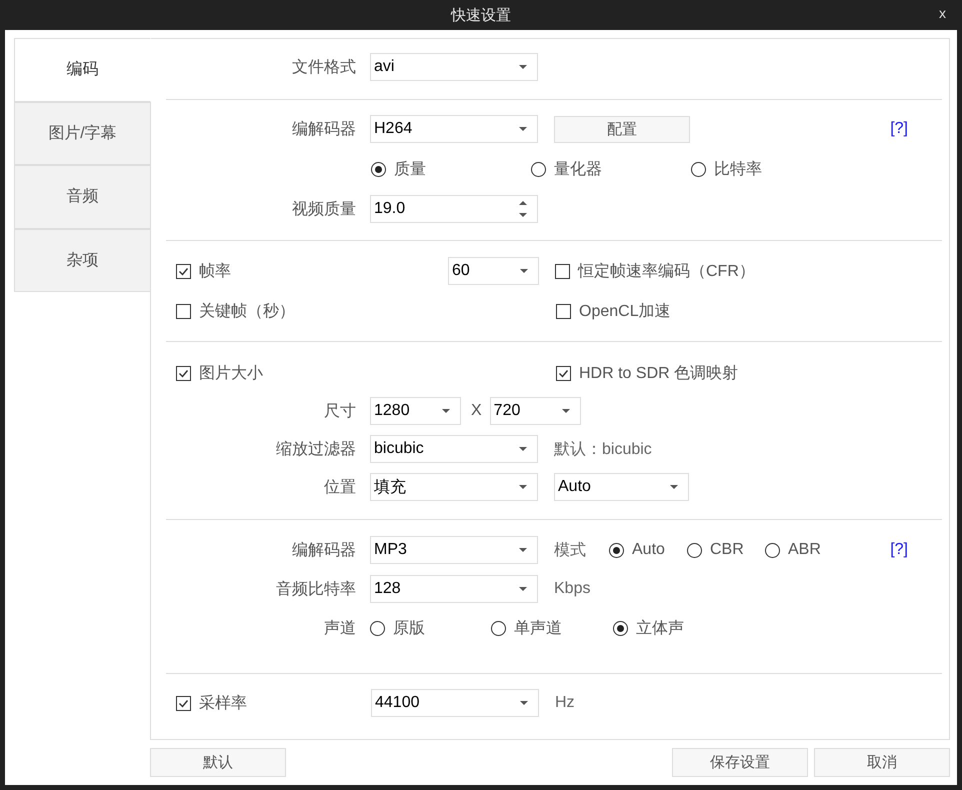  What do you see at coordinates (323, 210) in the screenshot?
I see `field-label: 视频质量` at bounding box center [323, 210].